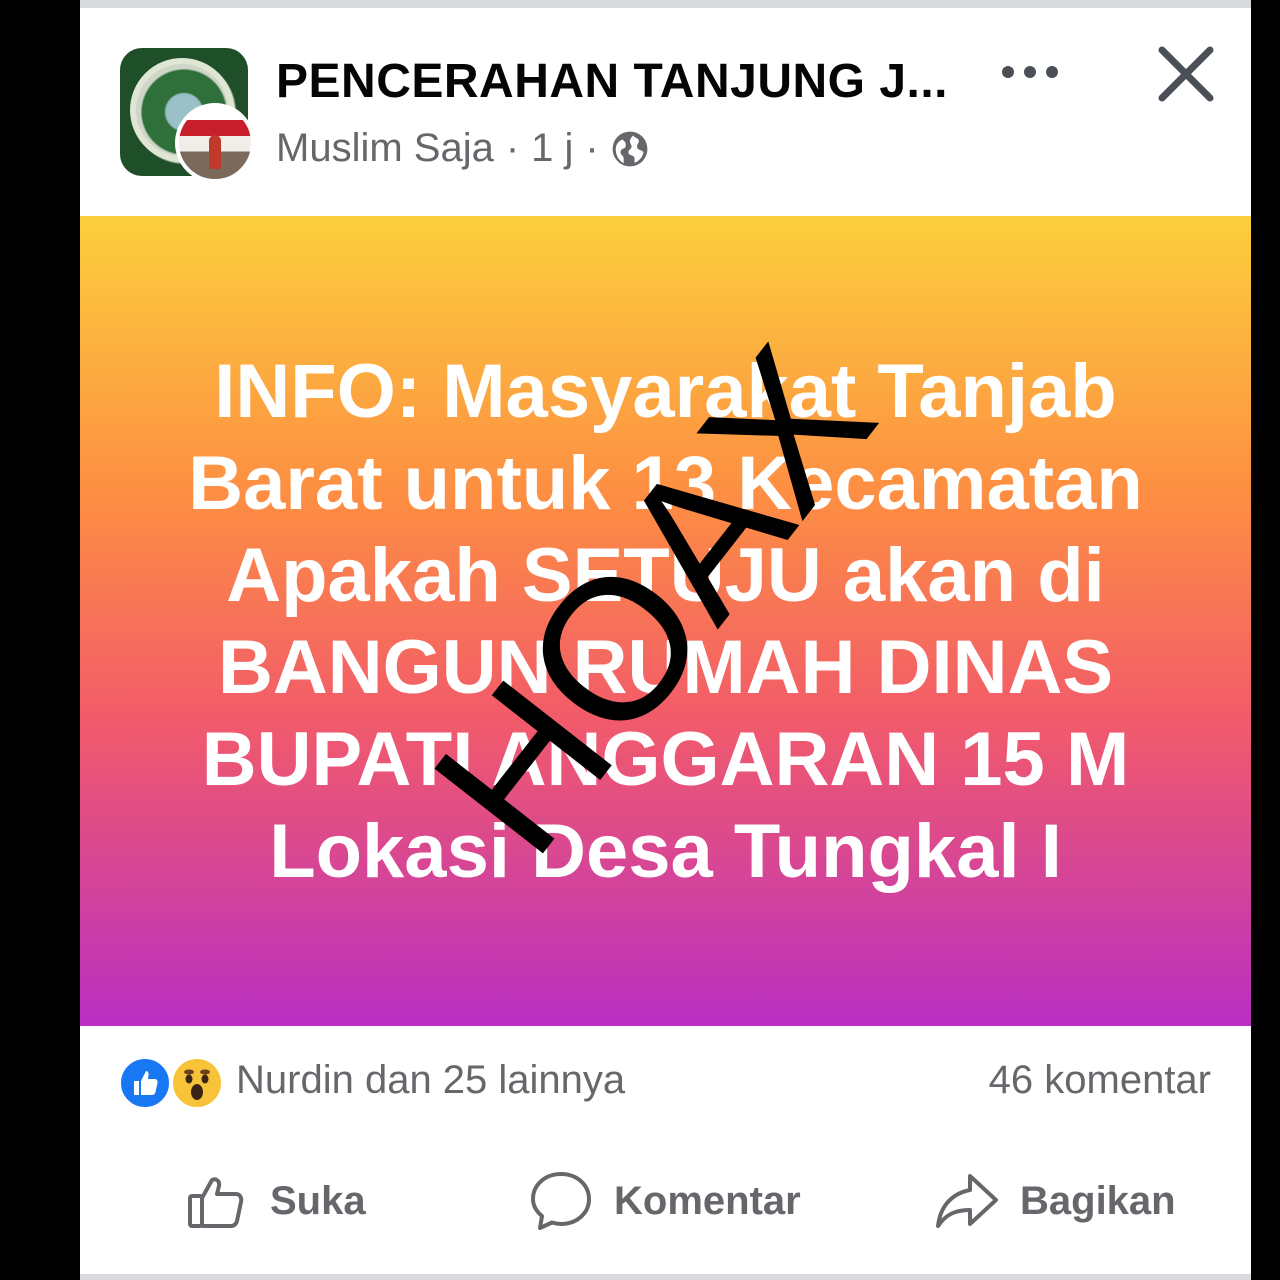 This screenshot has width=1280, height=1280. Describe the element at coordinates (665, 4) in the screenshot. I see `top-divider` at that location.